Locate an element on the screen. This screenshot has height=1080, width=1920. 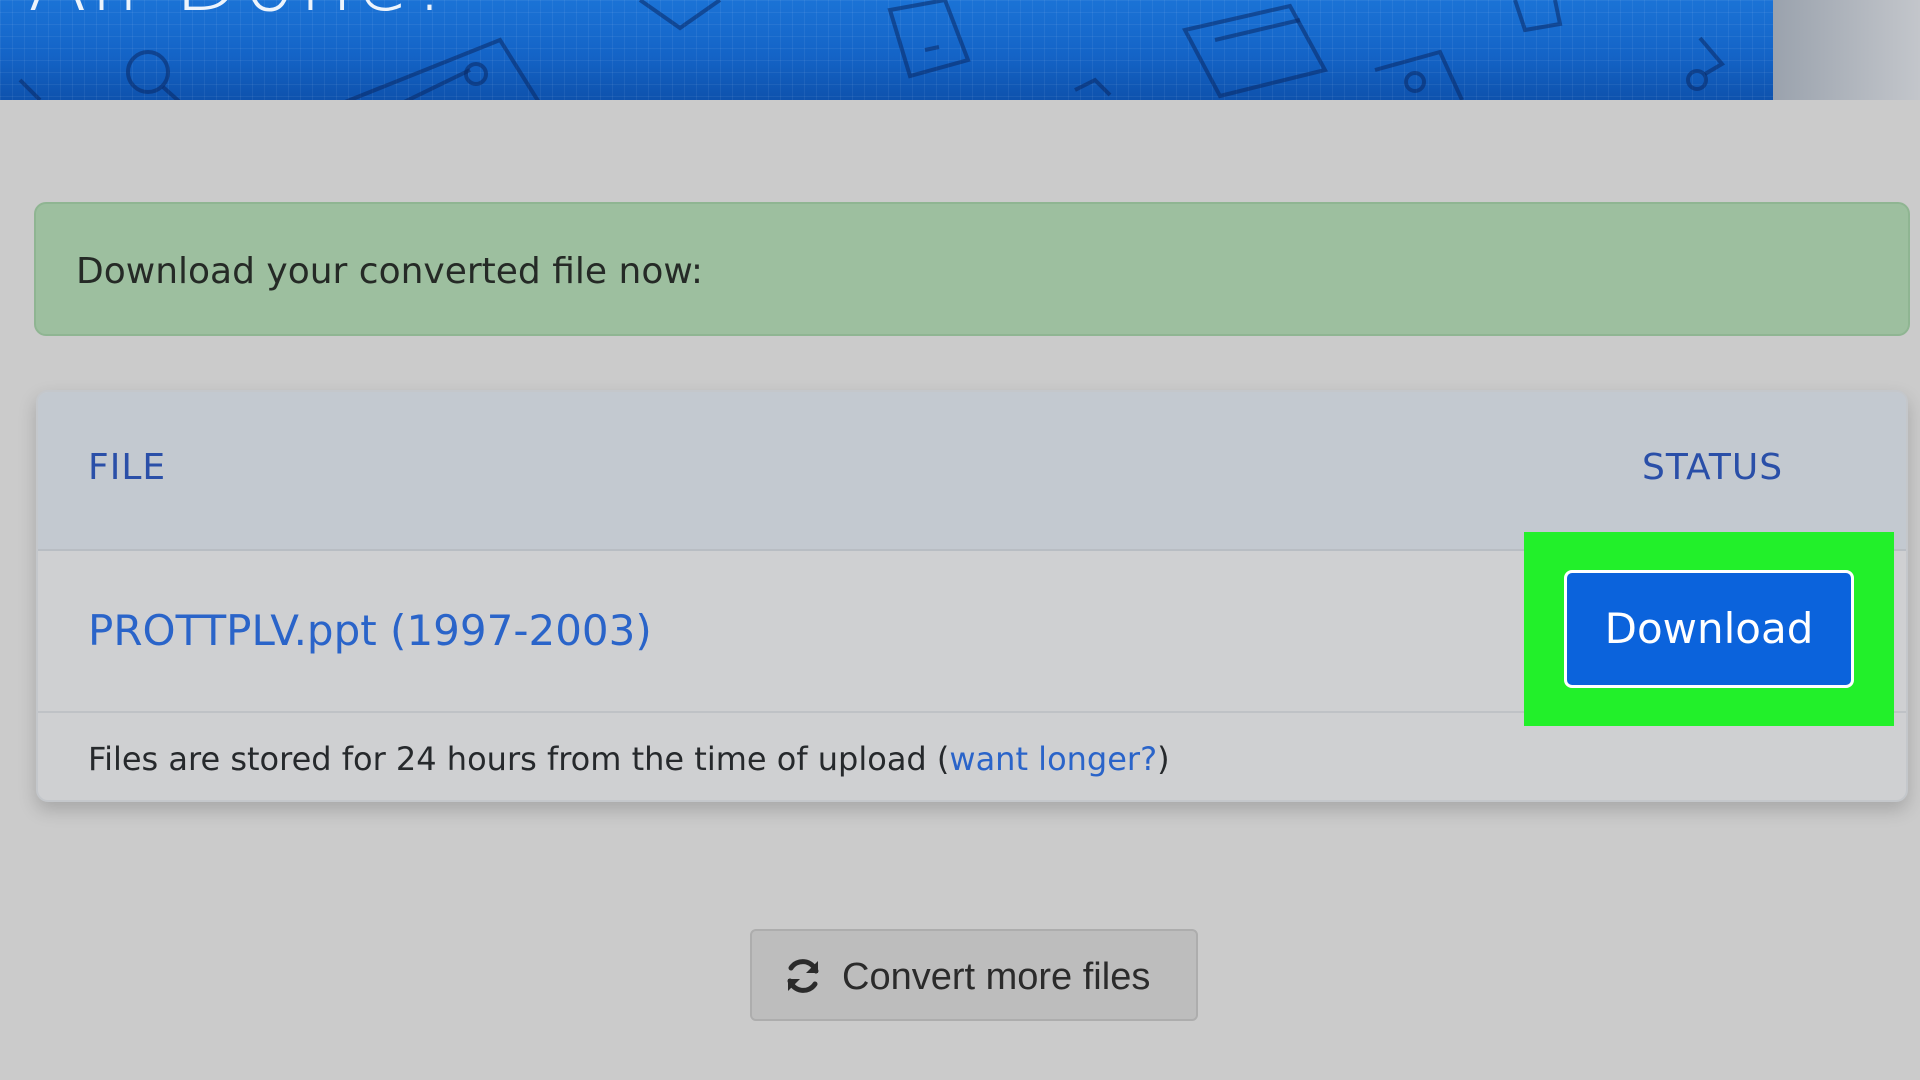
storage-note-suffix: ) is located at coordinates (1163, 759).